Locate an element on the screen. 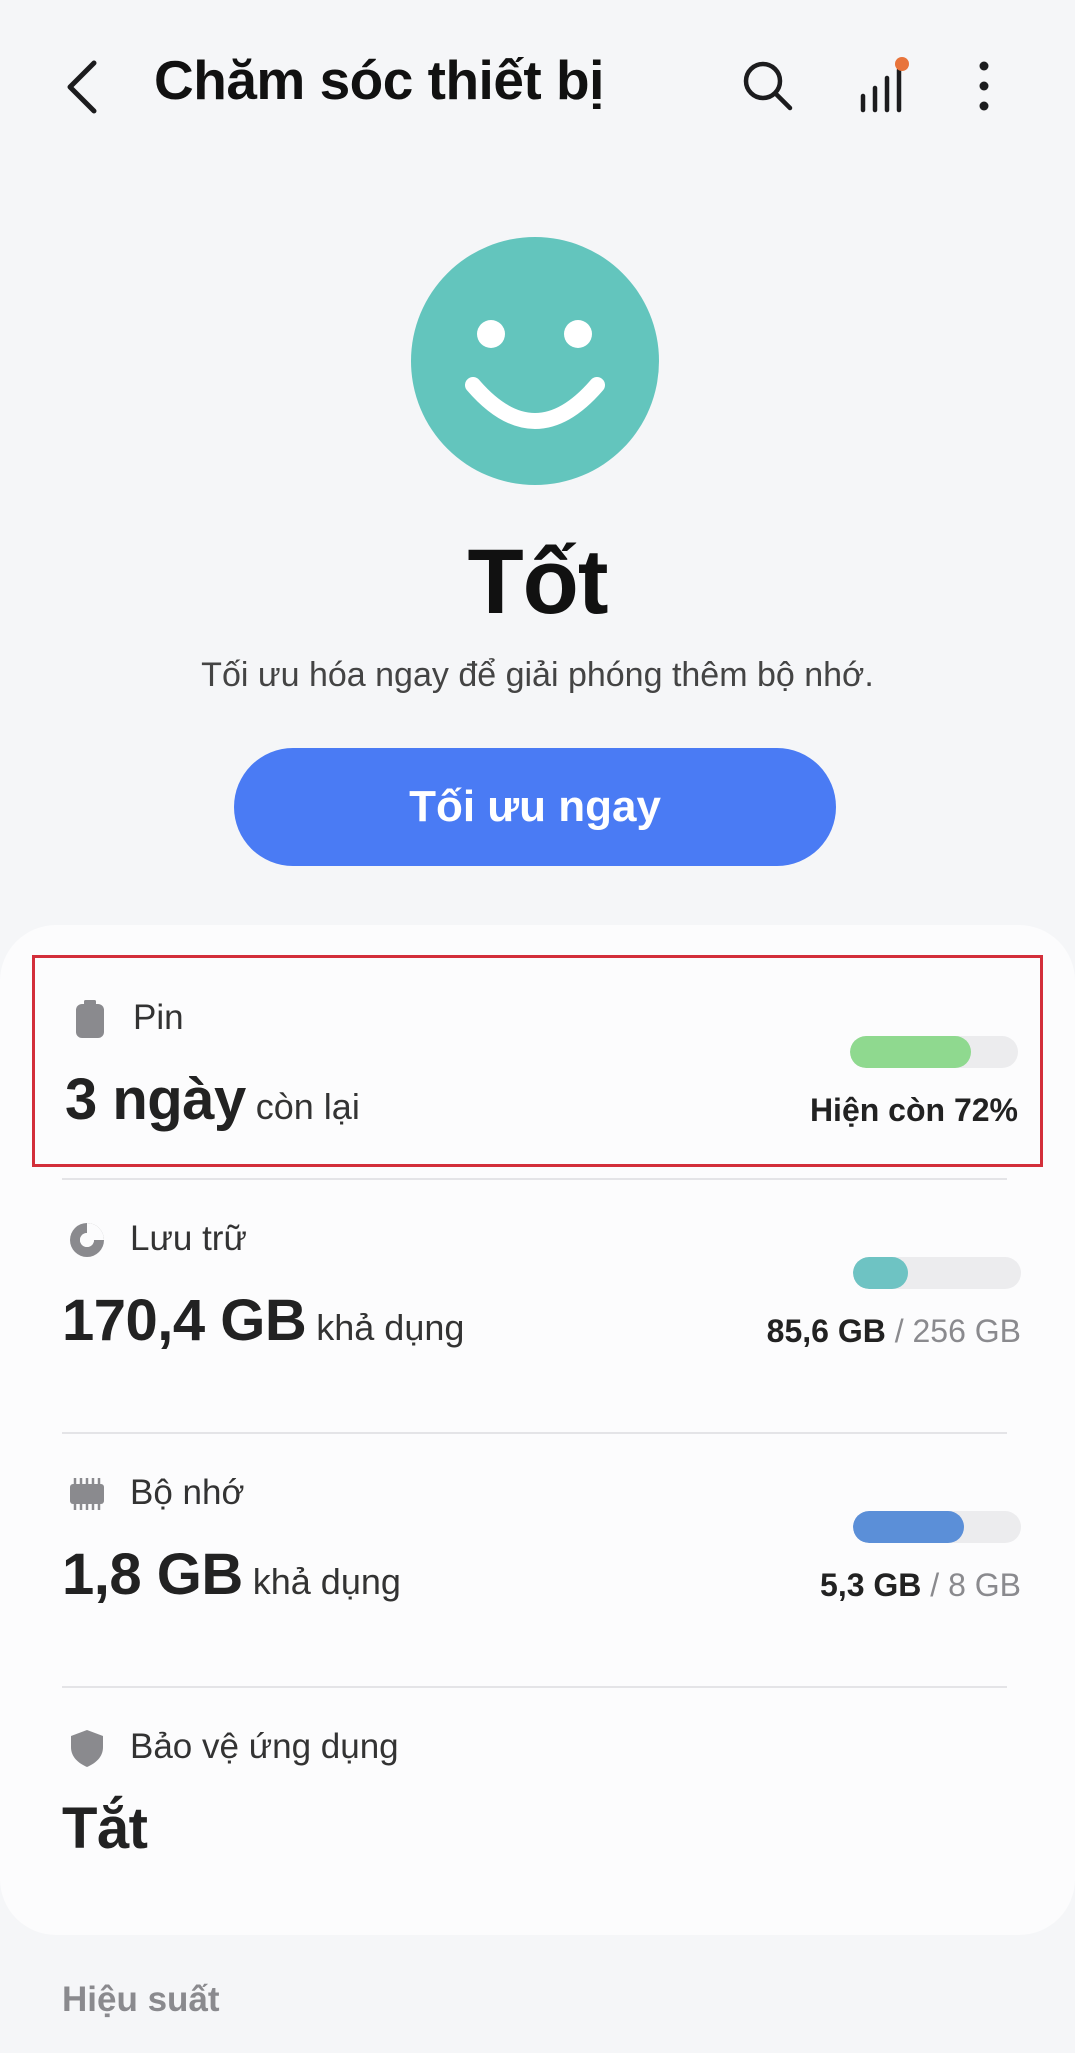 The width and height of the screenshot is (1075, 2053). battery-value: 3 ngày còn lại is located at coordinates (212, 1099).